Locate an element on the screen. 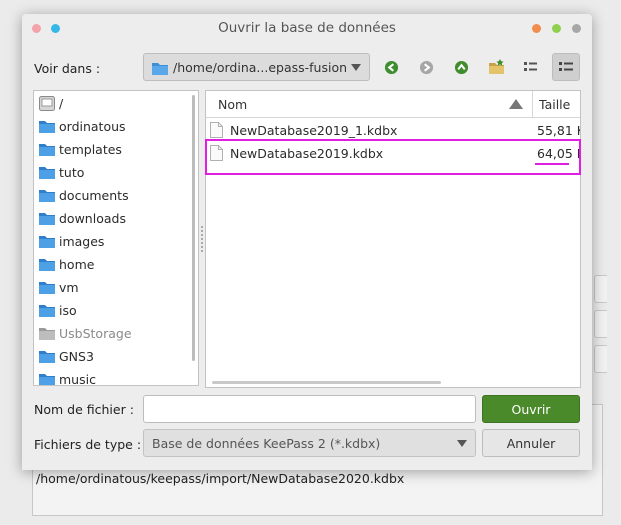  column-header-size: Taille is located at coordinates (554, 104).